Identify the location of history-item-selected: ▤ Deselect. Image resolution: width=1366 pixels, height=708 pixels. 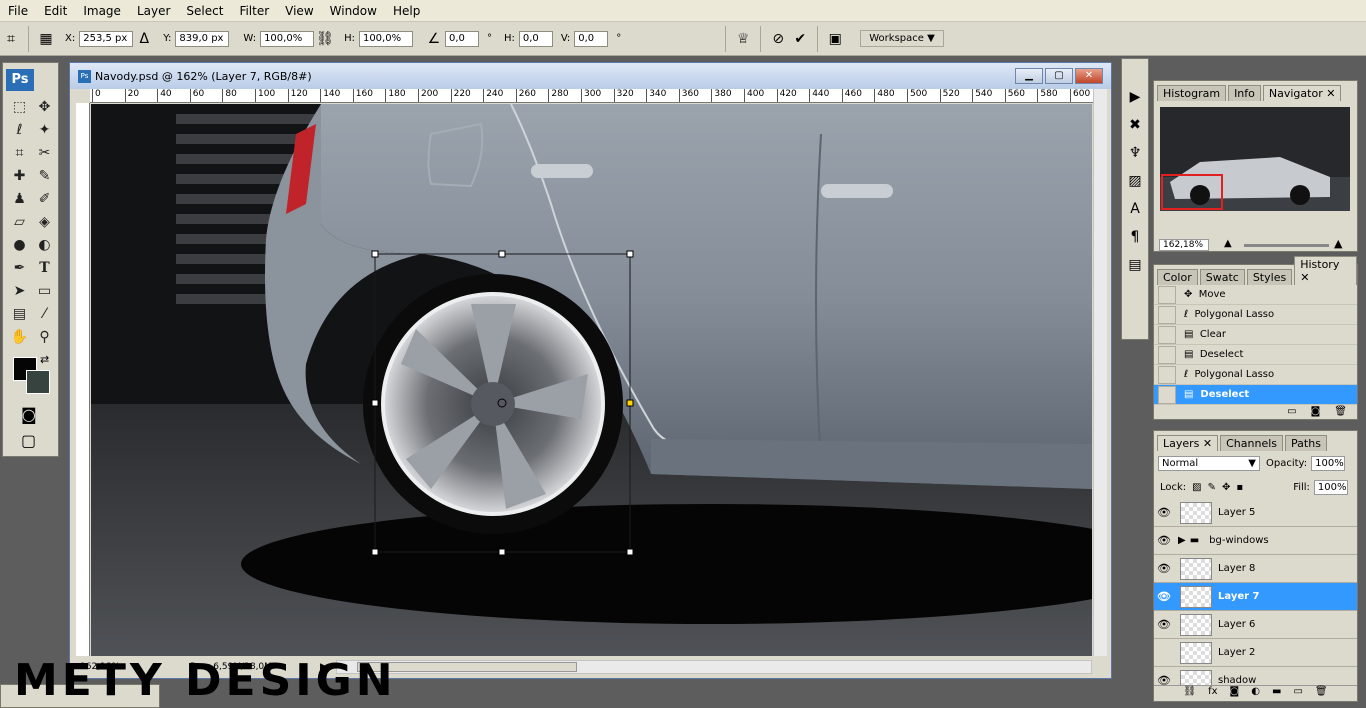
(1255, 395).